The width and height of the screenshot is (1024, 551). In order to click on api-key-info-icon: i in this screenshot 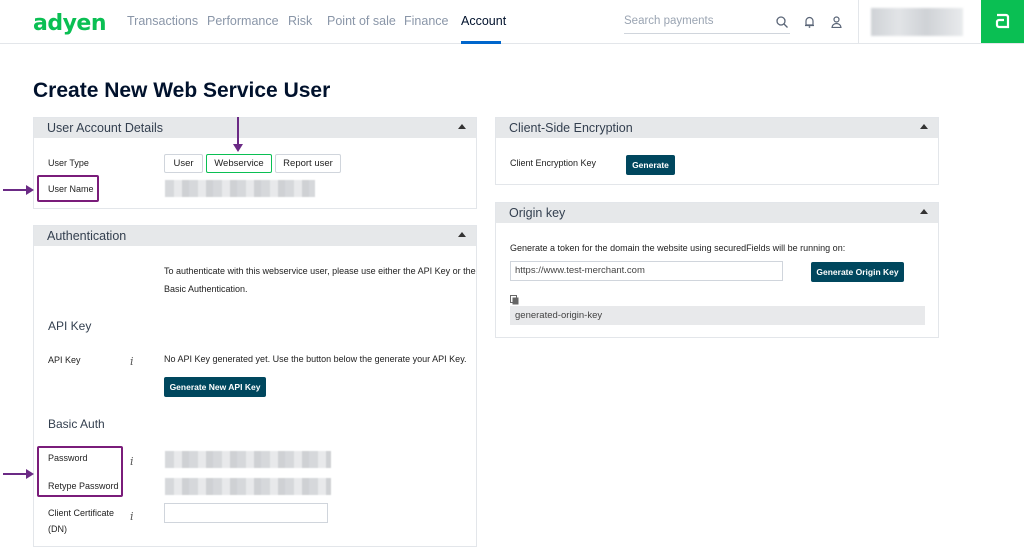, I will do `click(132, 361)`.